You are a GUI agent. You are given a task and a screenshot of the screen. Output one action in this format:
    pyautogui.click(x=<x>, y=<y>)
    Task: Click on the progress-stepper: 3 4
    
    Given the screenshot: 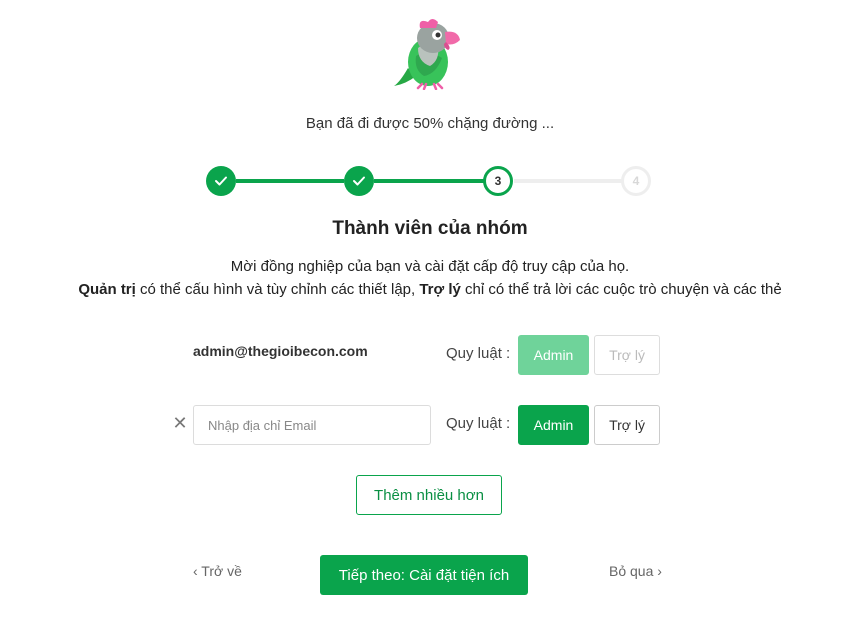 What is the action you would take?
    pyautogui.click(x=429, y=181)
    